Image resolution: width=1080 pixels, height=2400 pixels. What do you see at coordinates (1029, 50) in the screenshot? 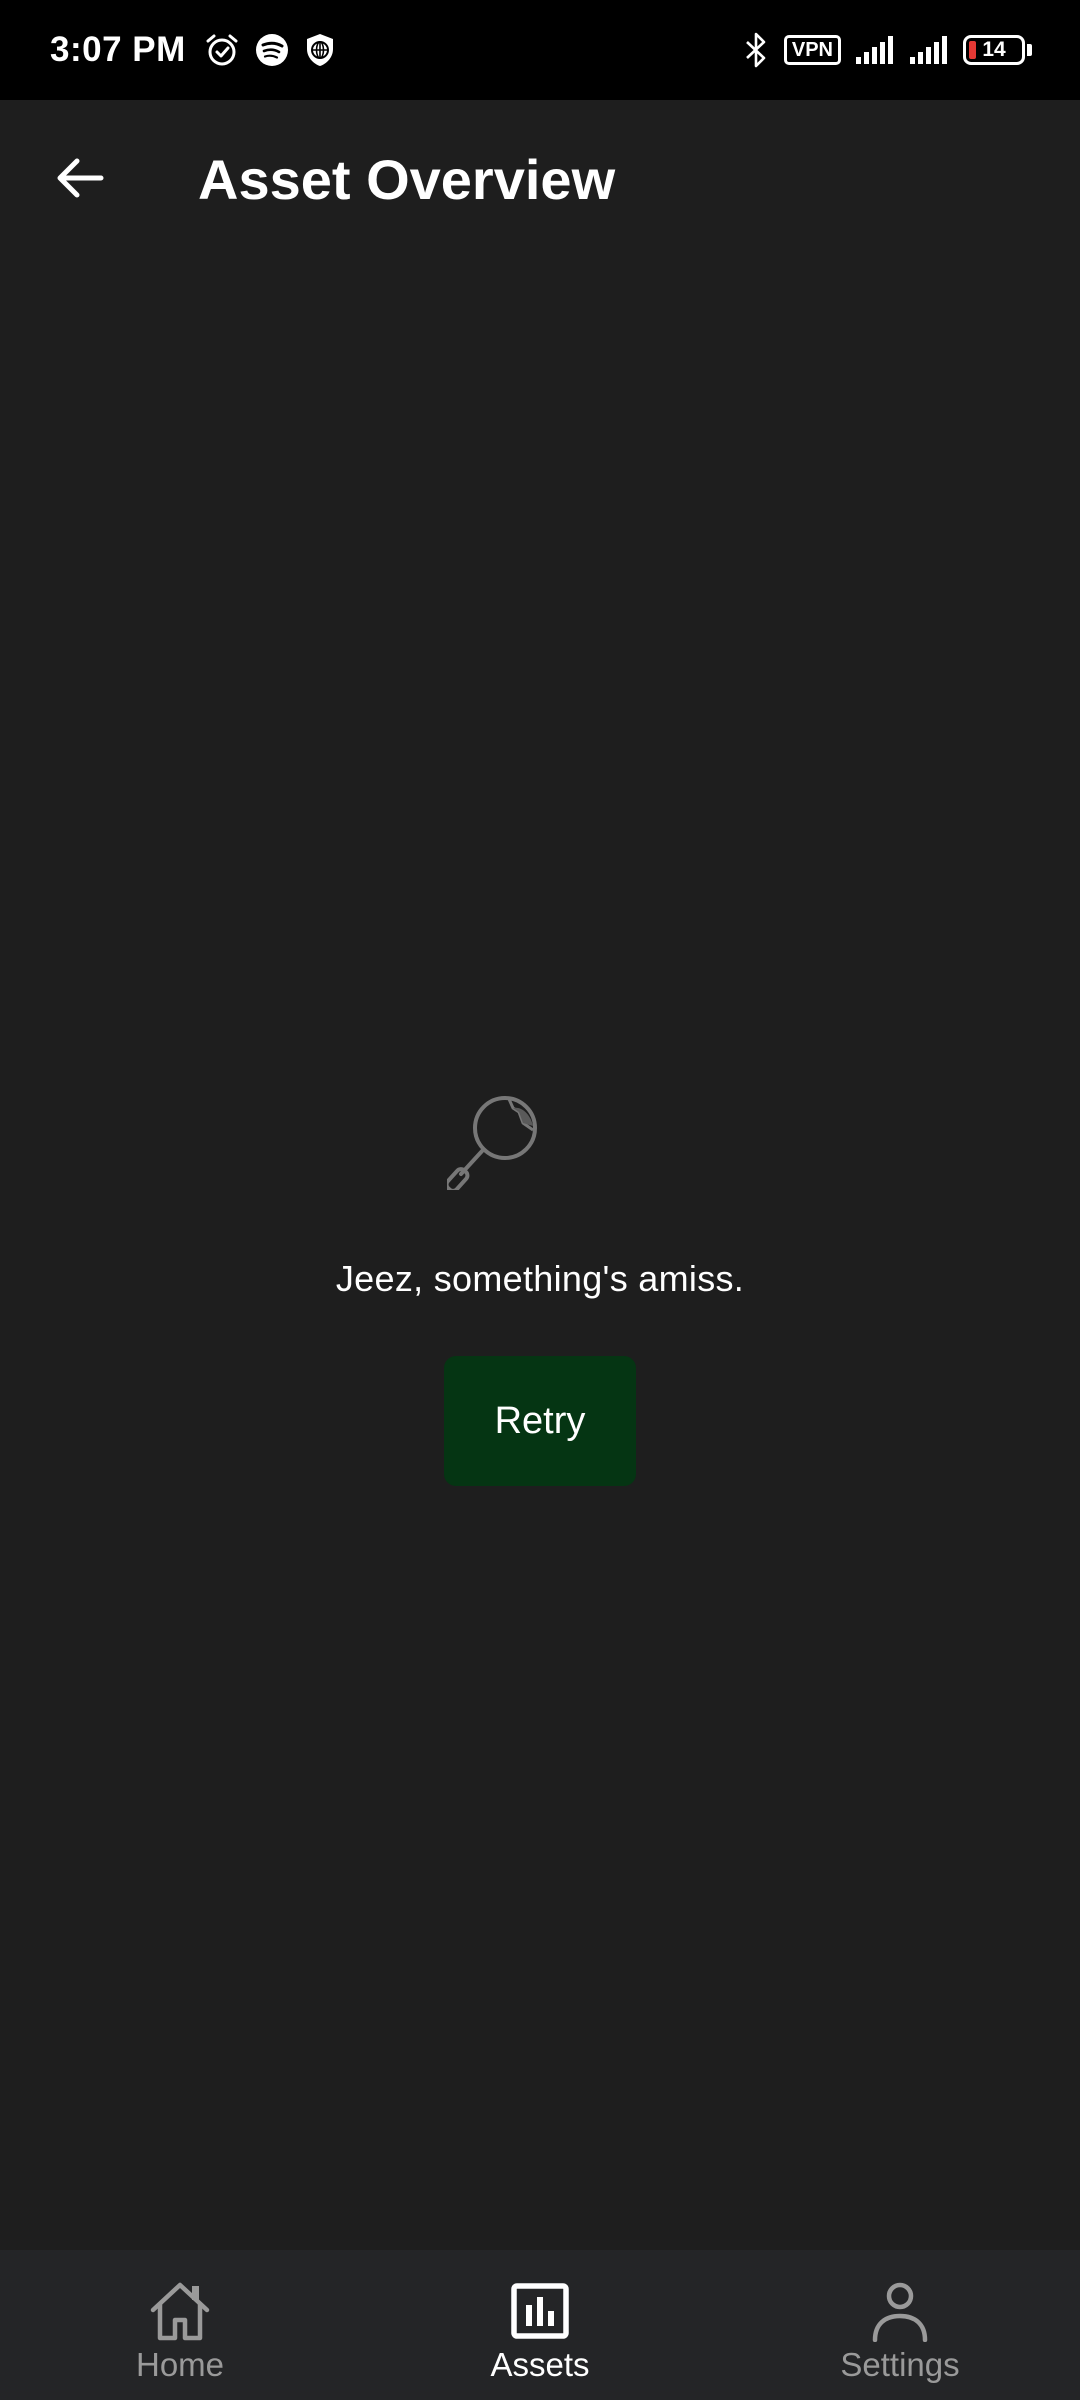
I see `battery-cap` at bounding box center [1029, 50].